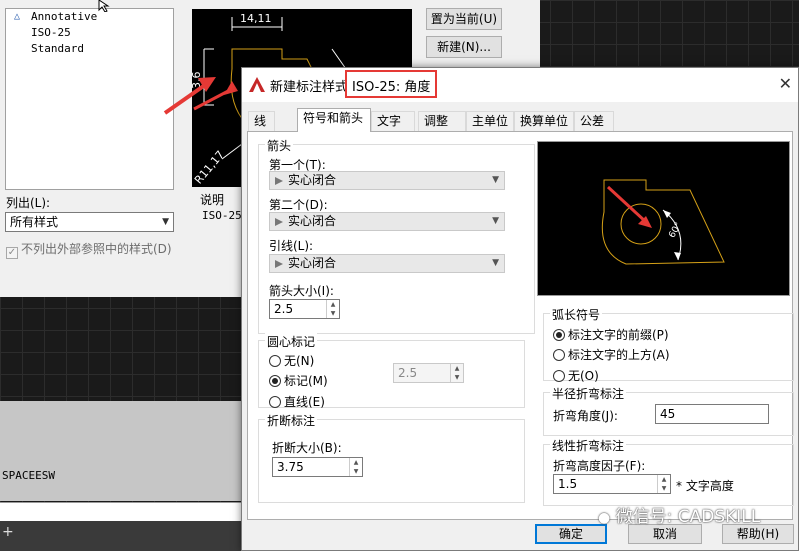 This screenshot has height=551, width=799. What do you see at coordinates (307, 448) in the screenshot?
I see `break-size-label: 折断大小(B):` at bounding box center [307, 448].